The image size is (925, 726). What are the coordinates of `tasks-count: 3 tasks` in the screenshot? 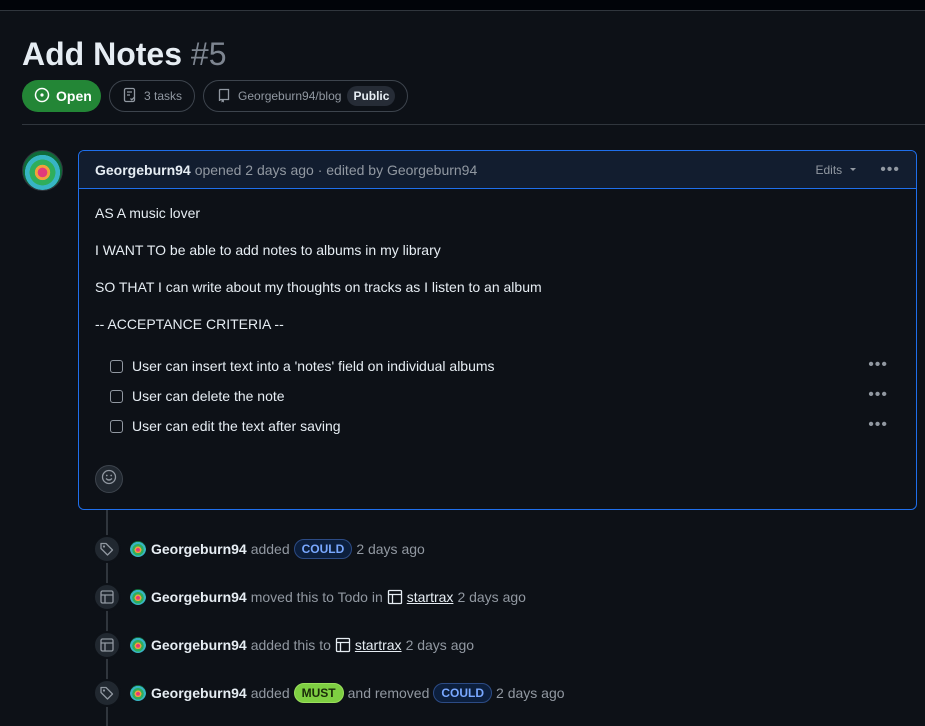 It's located at (163, 96).